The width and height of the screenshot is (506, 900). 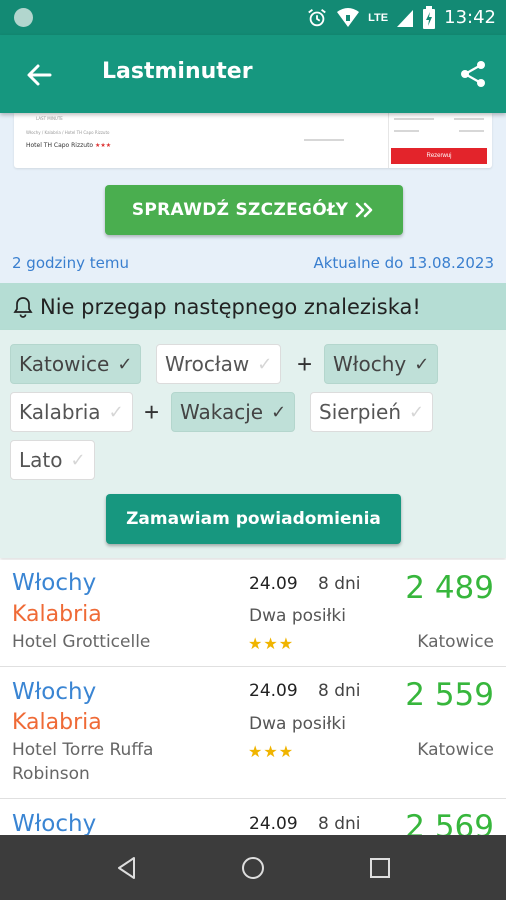 What do you see at coordinates (222, 412) in the screenshot?
I see `chip-label: Wakacje` at bounding box center [222, 412].